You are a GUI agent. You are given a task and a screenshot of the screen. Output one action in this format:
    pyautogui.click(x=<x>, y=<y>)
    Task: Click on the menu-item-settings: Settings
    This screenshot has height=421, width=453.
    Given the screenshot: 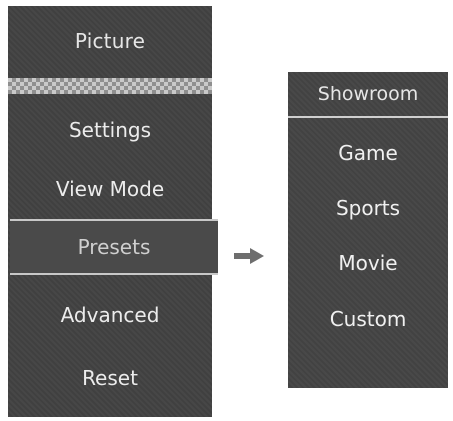 What is the action you would take?
    pyautogui.click(x=110, y=130)
    